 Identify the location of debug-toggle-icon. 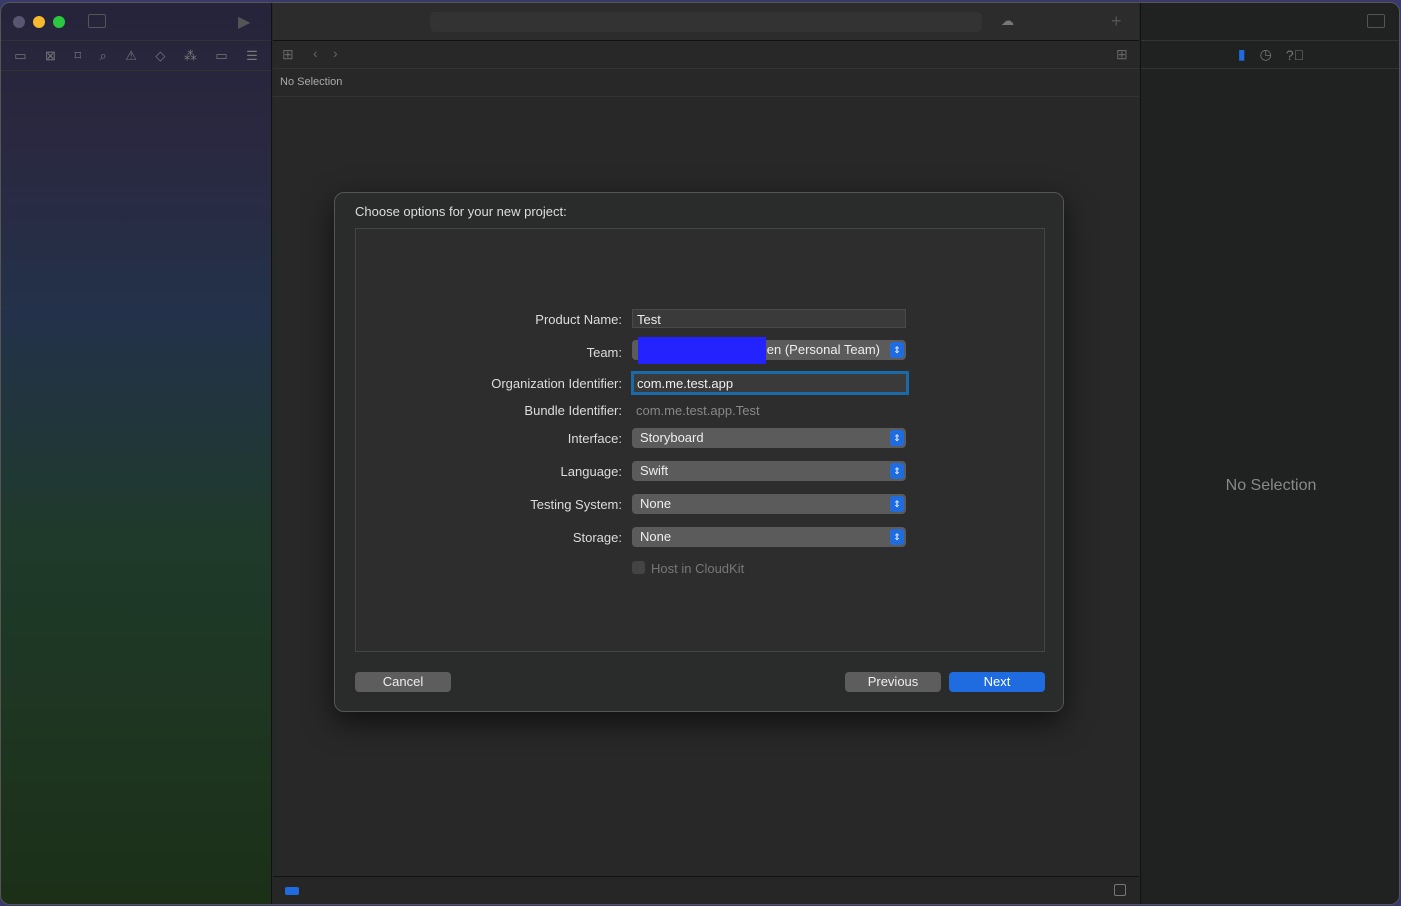
(292, 891).